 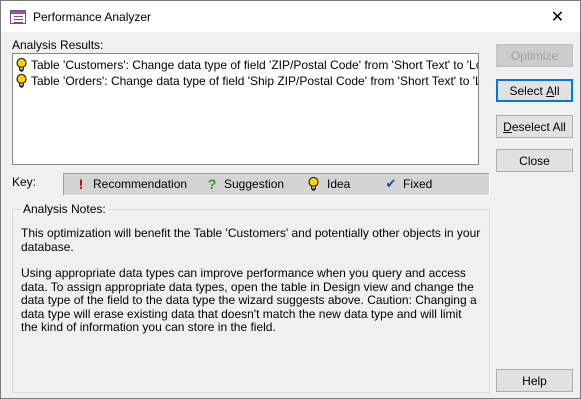 What do you see at coordinates (212, 184) in the screenshot?
I see `suggestion-icon: ?` at bounding box center [212, 184].